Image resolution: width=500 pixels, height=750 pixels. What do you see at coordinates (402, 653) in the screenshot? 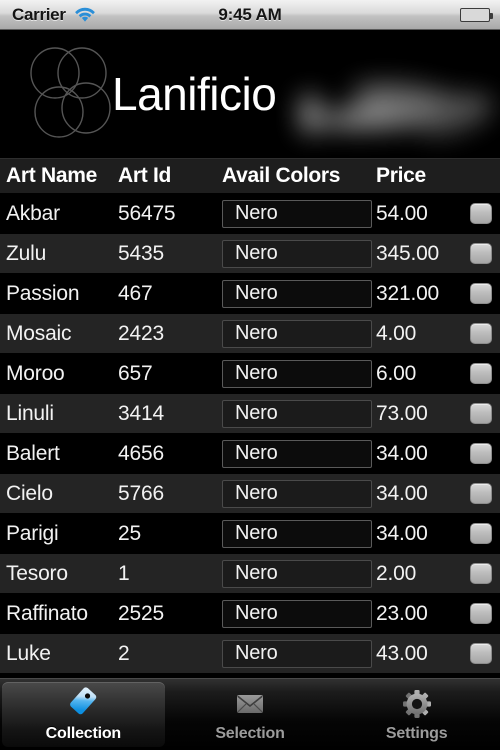
I see `cell-price: 43.00` at bounding box center [402, 653].